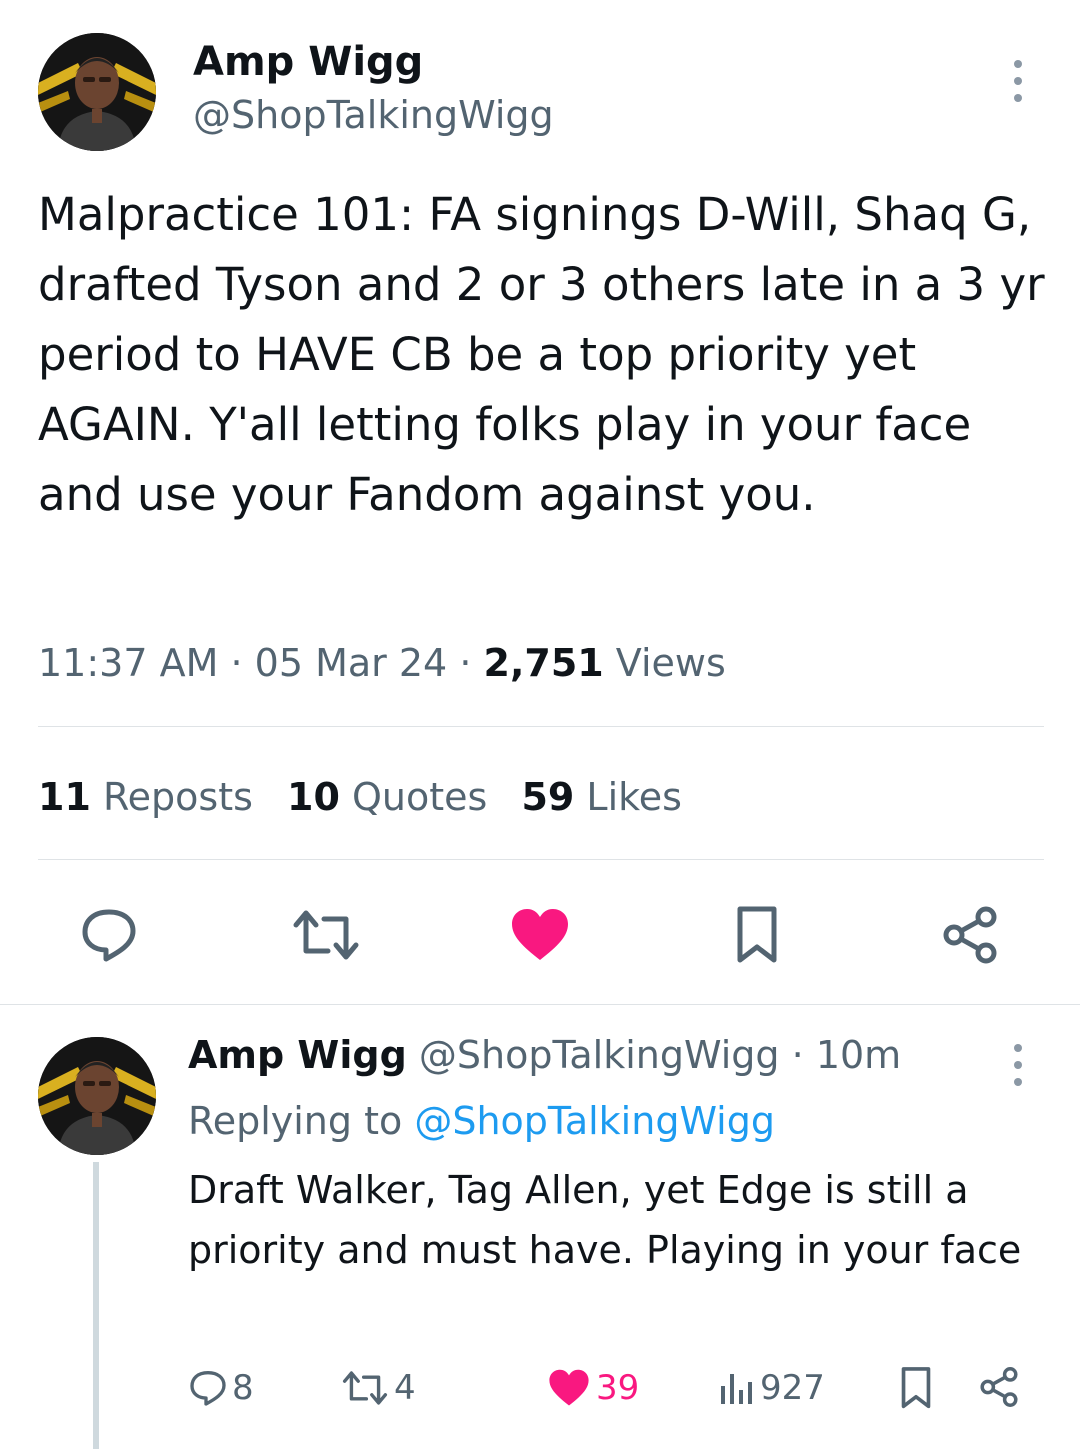 The image size is (1080, 1449). I want to click on reposts-label: Reposts, so click(177, 797).